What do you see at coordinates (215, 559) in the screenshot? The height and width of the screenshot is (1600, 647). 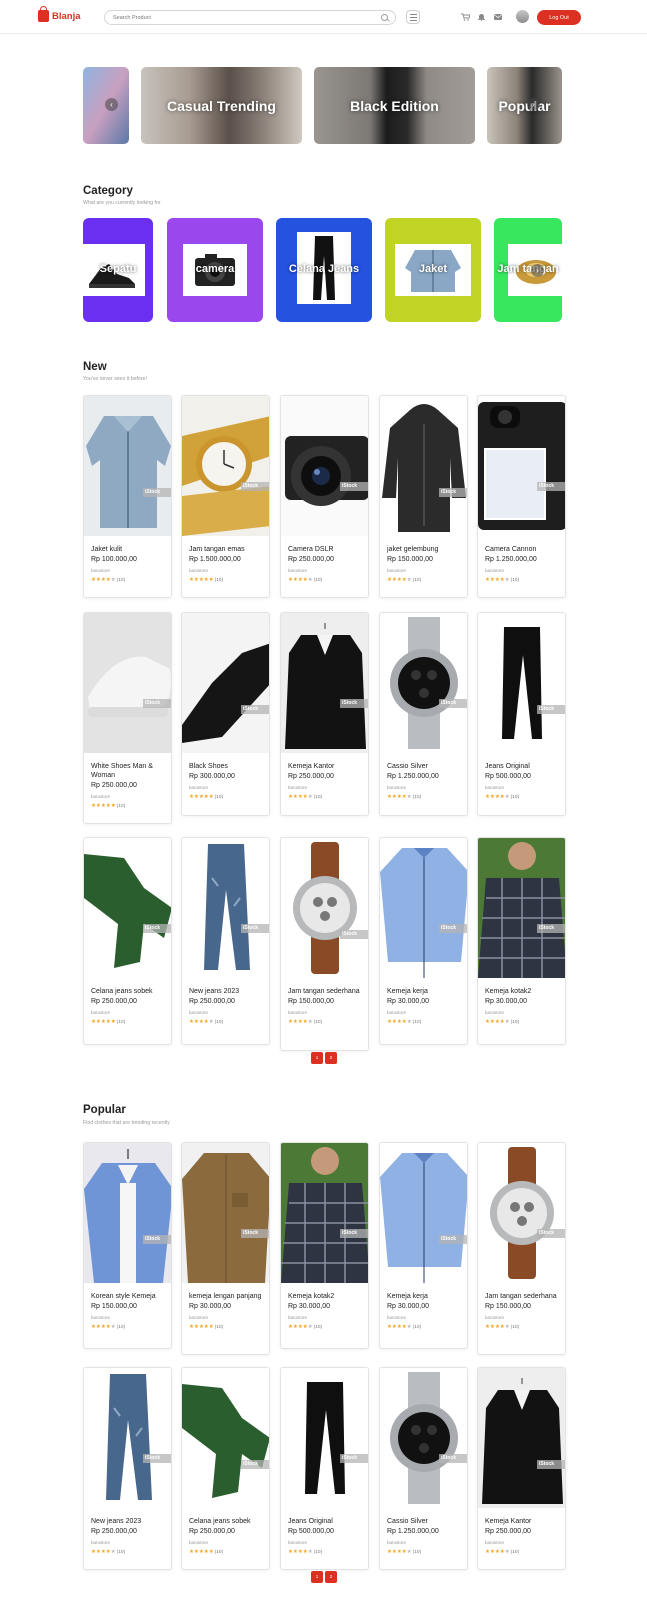 I see `product-price: Rp 1.500.000,00` at bounding box center [215, 559].